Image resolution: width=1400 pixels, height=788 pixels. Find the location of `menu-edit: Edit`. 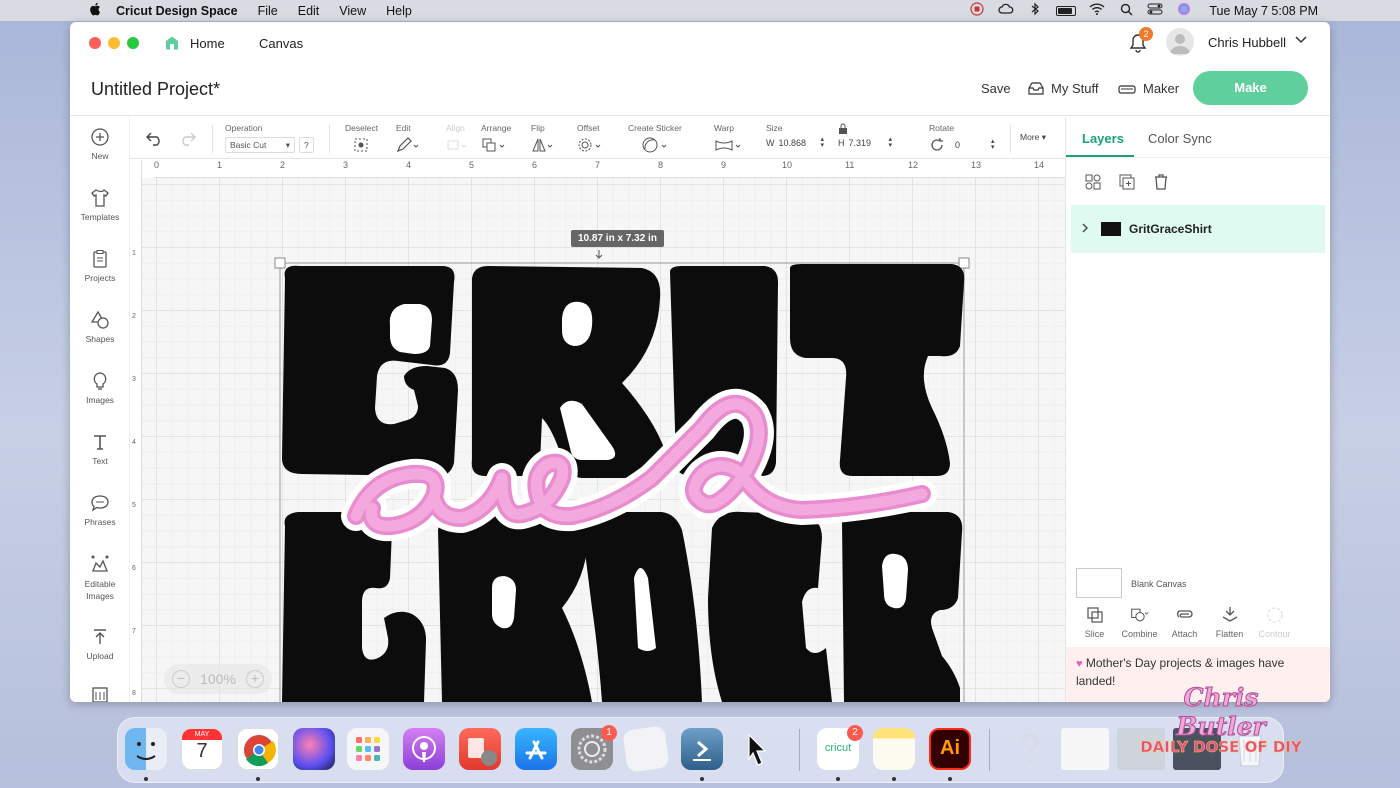

menu-edit: Edit is located at coordinates (309, 11).